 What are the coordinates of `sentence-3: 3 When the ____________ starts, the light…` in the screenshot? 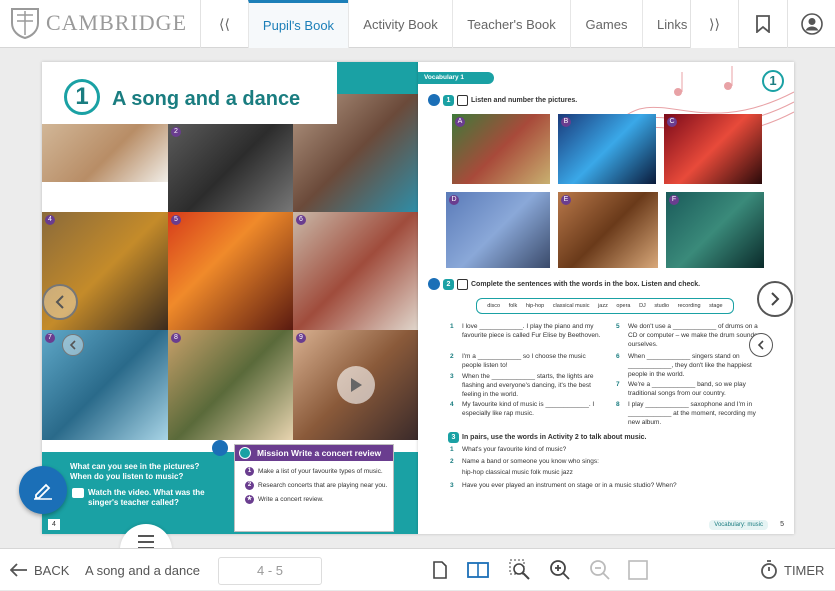 It's located at (522, 385).